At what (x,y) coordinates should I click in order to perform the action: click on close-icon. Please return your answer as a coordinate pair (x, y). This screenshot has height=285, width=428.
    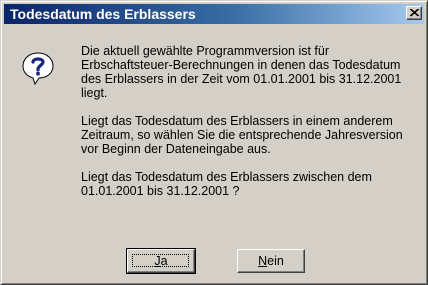
    Looking at the image, I should click on (414, 13).